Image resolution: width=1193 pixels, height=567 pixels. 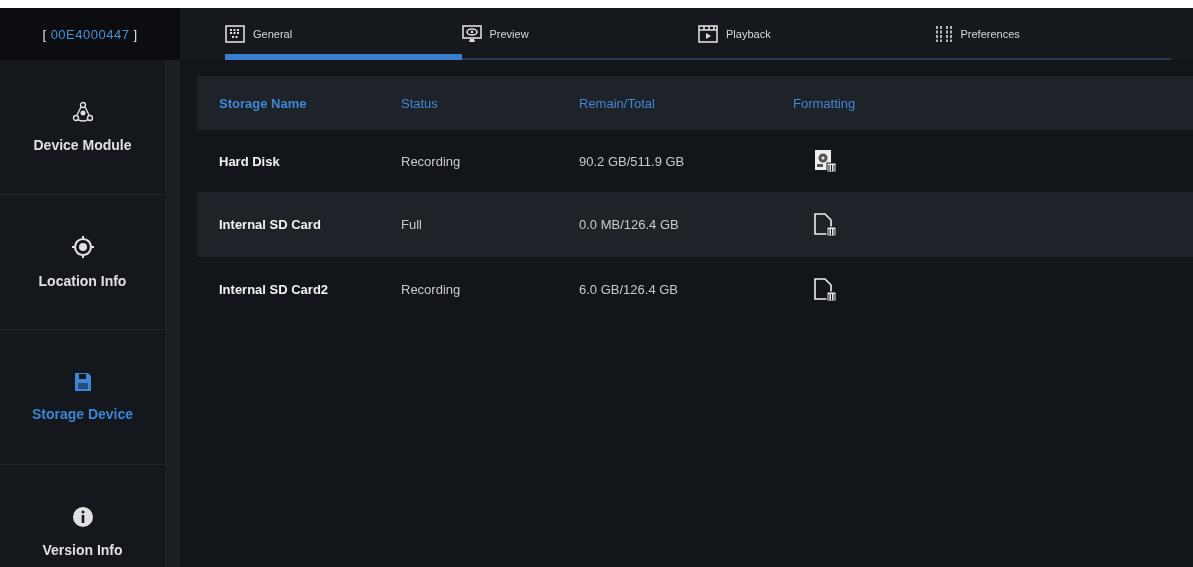 What do you see at coordinates (250, 161) in the screenshot?
I see `table-cell-text: Hard Disk` at bounding box center [250, 161].